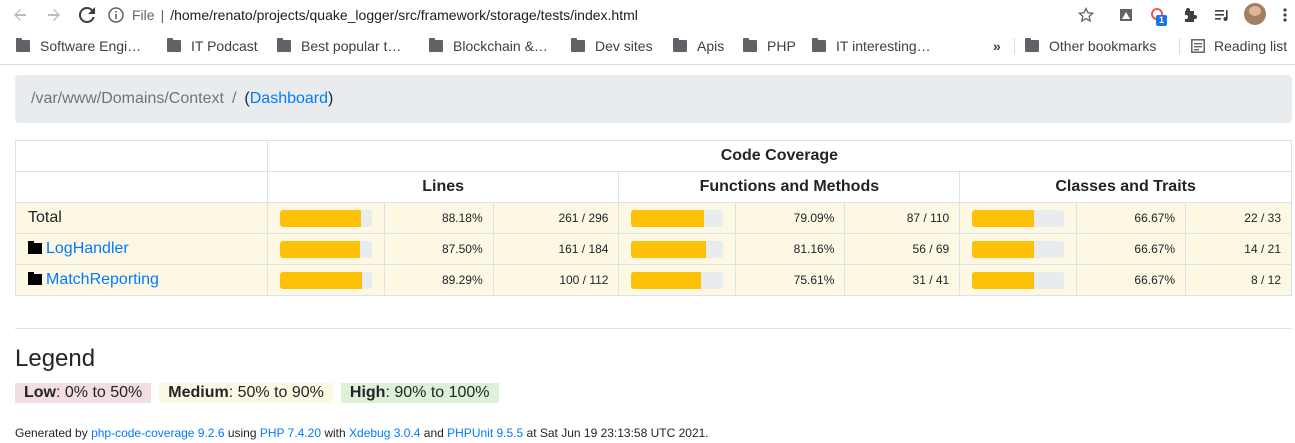 The height and width of the screenshot is (443, 1295). Describe the element at coordinates (790, 249) in the screenshot. I see `functions-percent: 81.16%` at that location.